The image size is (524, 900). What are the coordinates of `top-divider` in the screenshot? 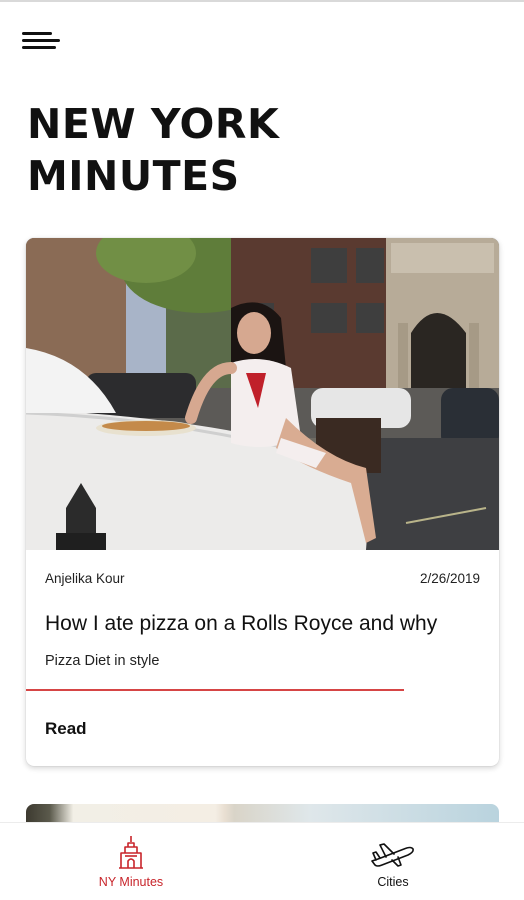 It's located at (262, 1).